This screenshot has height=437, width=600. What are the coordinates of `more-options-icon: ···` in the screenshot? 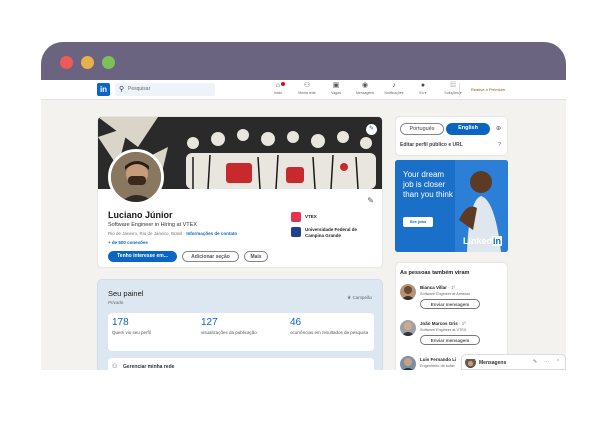 It's located at (546, 362).